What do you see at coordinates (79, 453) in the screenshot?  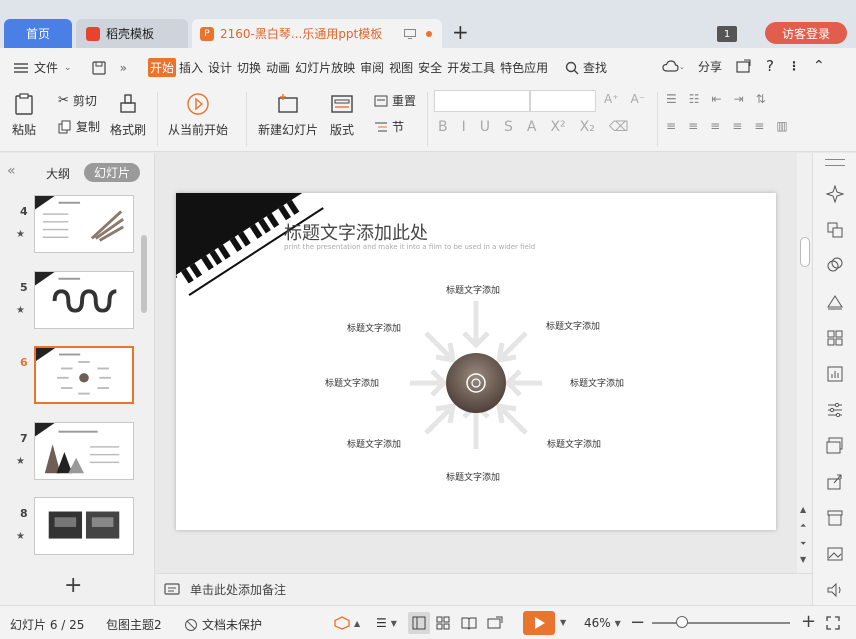 I see `slide-thumbnail: 7 ★` at bounding box center [79, 453].